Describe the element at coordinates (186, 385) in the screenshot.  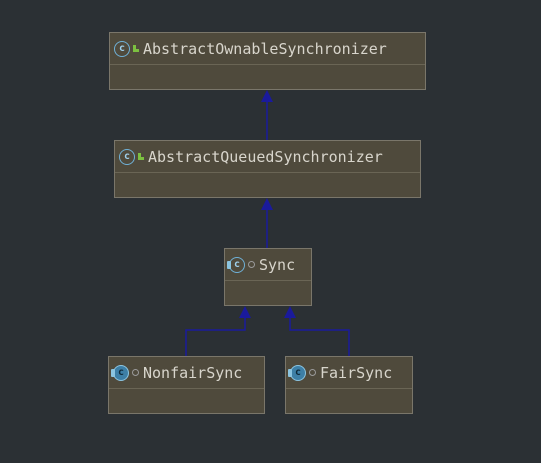
I see `node-nonfair-sync: c NonfairSync` at that location.